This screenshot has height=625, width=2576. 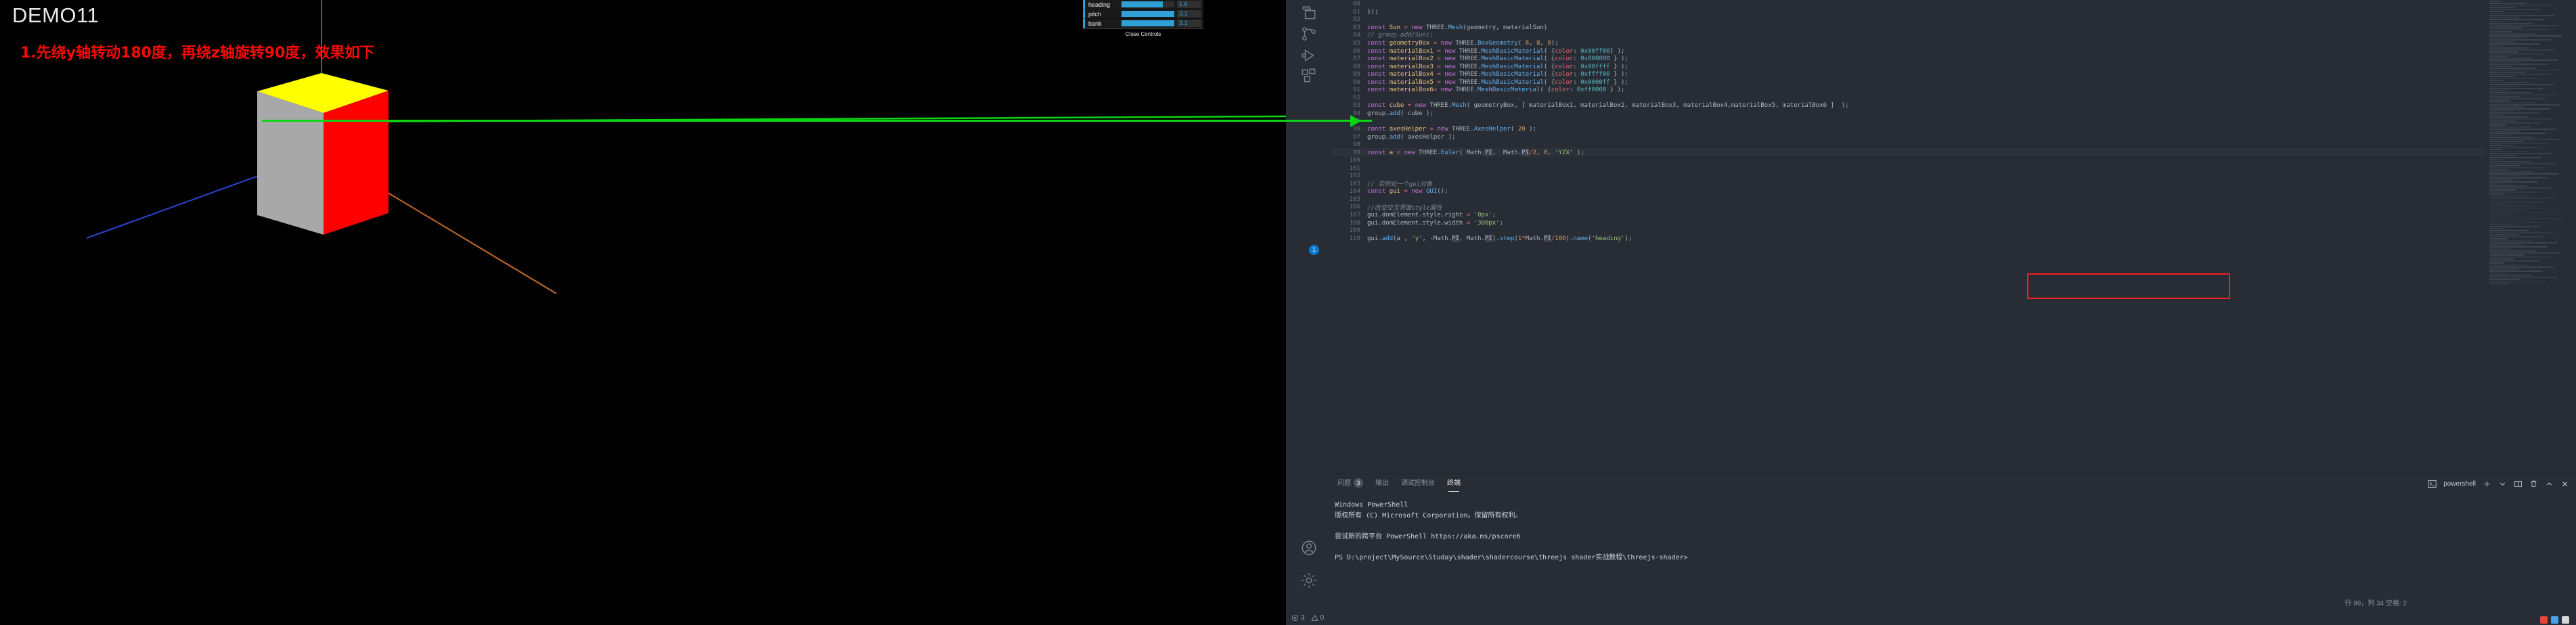 I want to click on split-terminal-icon, so click(x=2518, y=484).